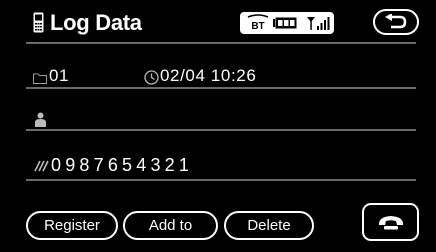  Describe the element at coordinates (72, 225) in the screenshot. I see `register-button: Register` at that location.